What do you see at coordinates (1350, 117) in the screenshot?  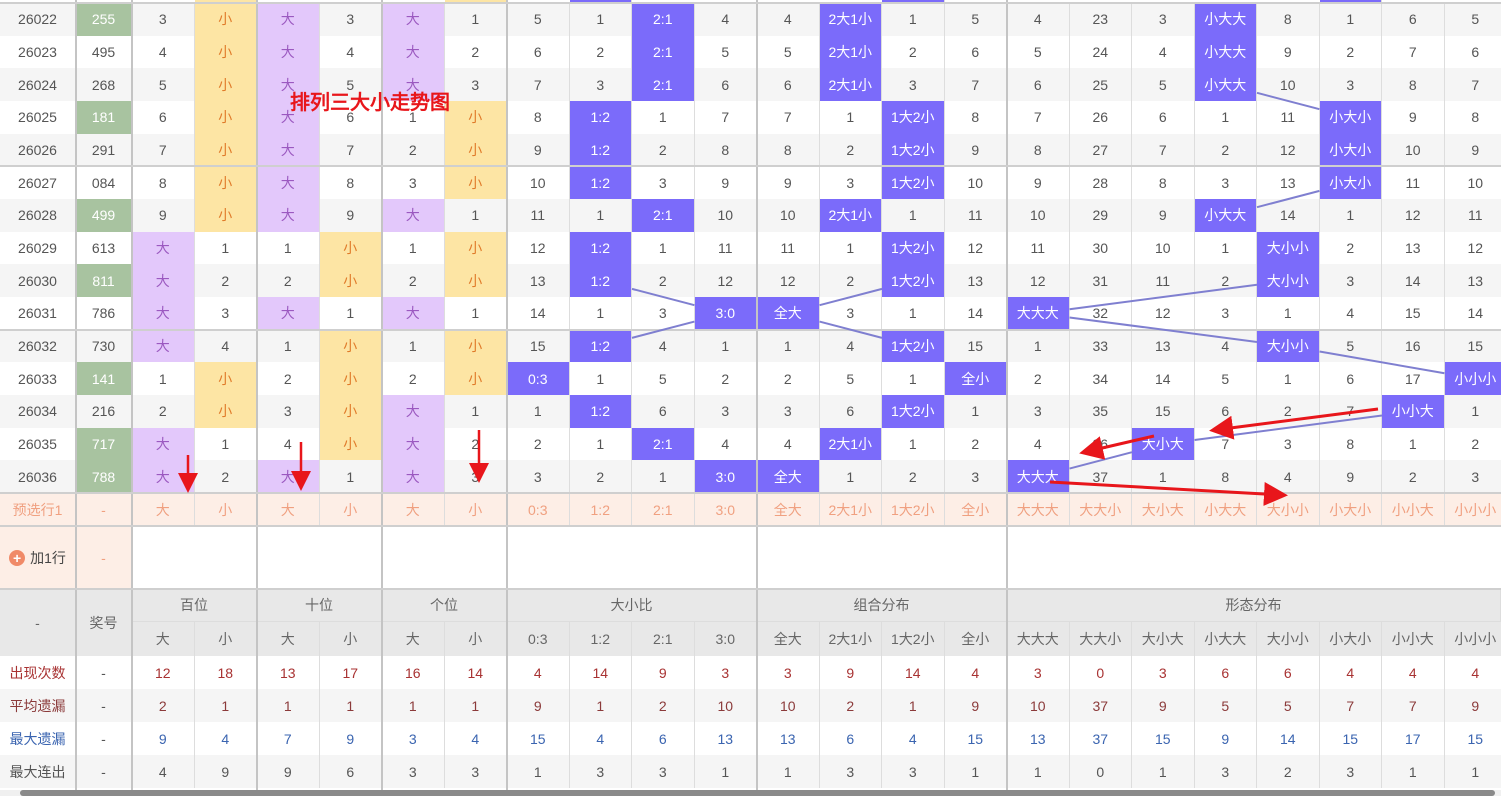 I see `hit-cell: 小大小` at bounding box center [1350, 117].